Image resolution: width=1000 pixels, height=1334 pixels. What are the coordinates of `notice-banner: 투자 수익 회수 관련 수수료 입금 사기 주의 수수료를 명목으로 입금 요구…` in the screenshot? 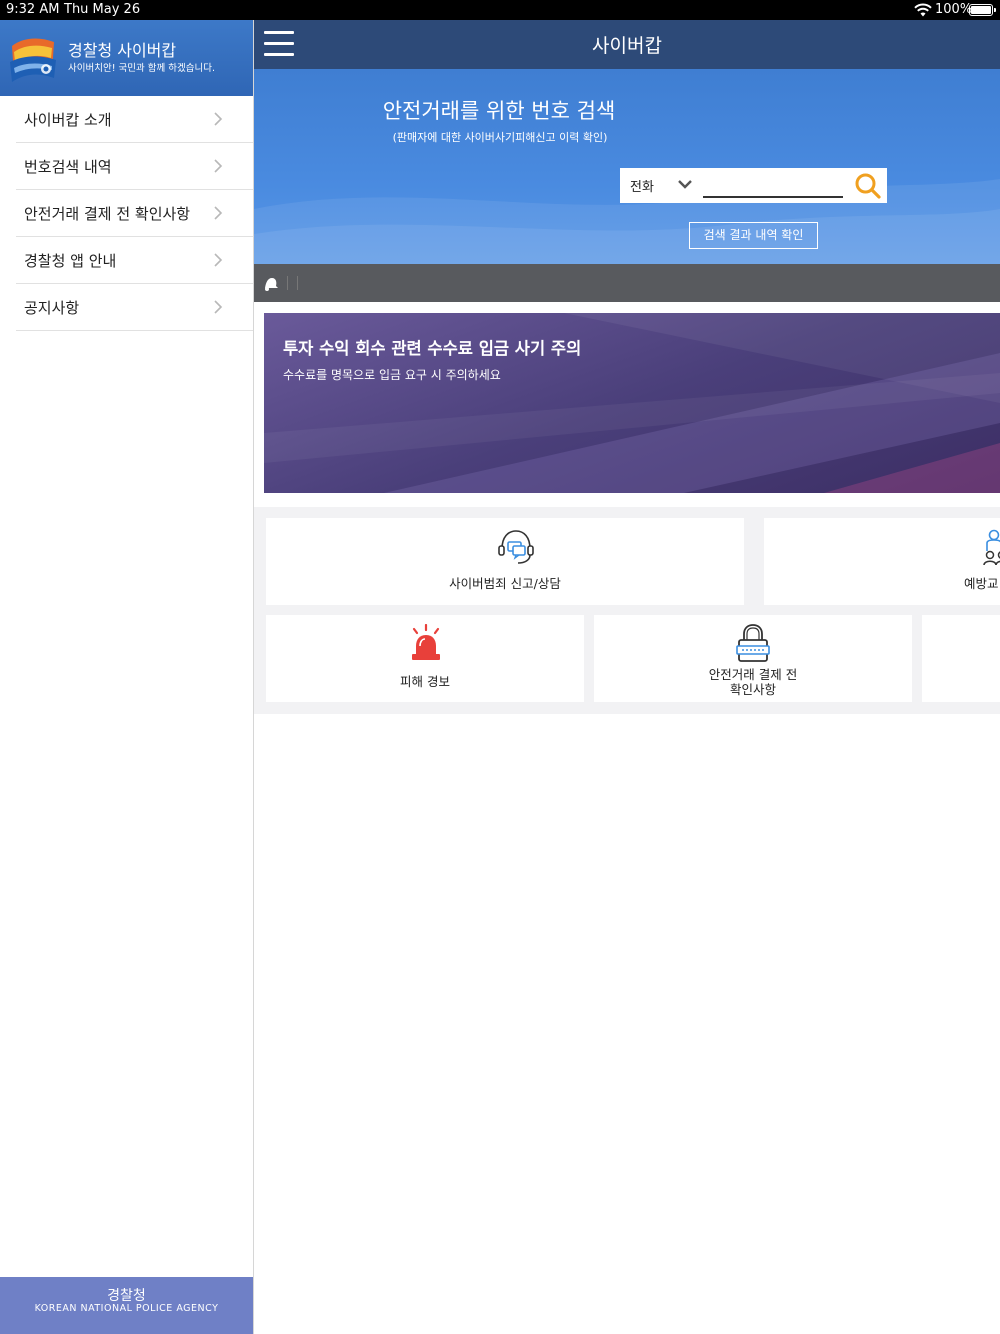 It's located at (632, 403).